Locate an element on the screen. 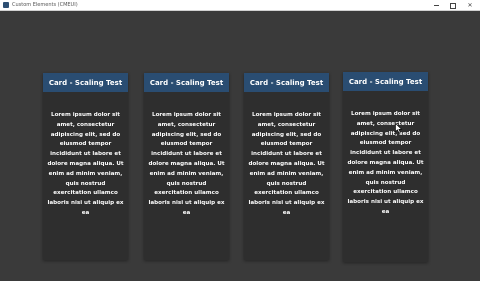 This screenshot has width=480, height=281. window-titlebar: Custom Elements (CMEUI) ✕ is located at coordinates (240, 5).